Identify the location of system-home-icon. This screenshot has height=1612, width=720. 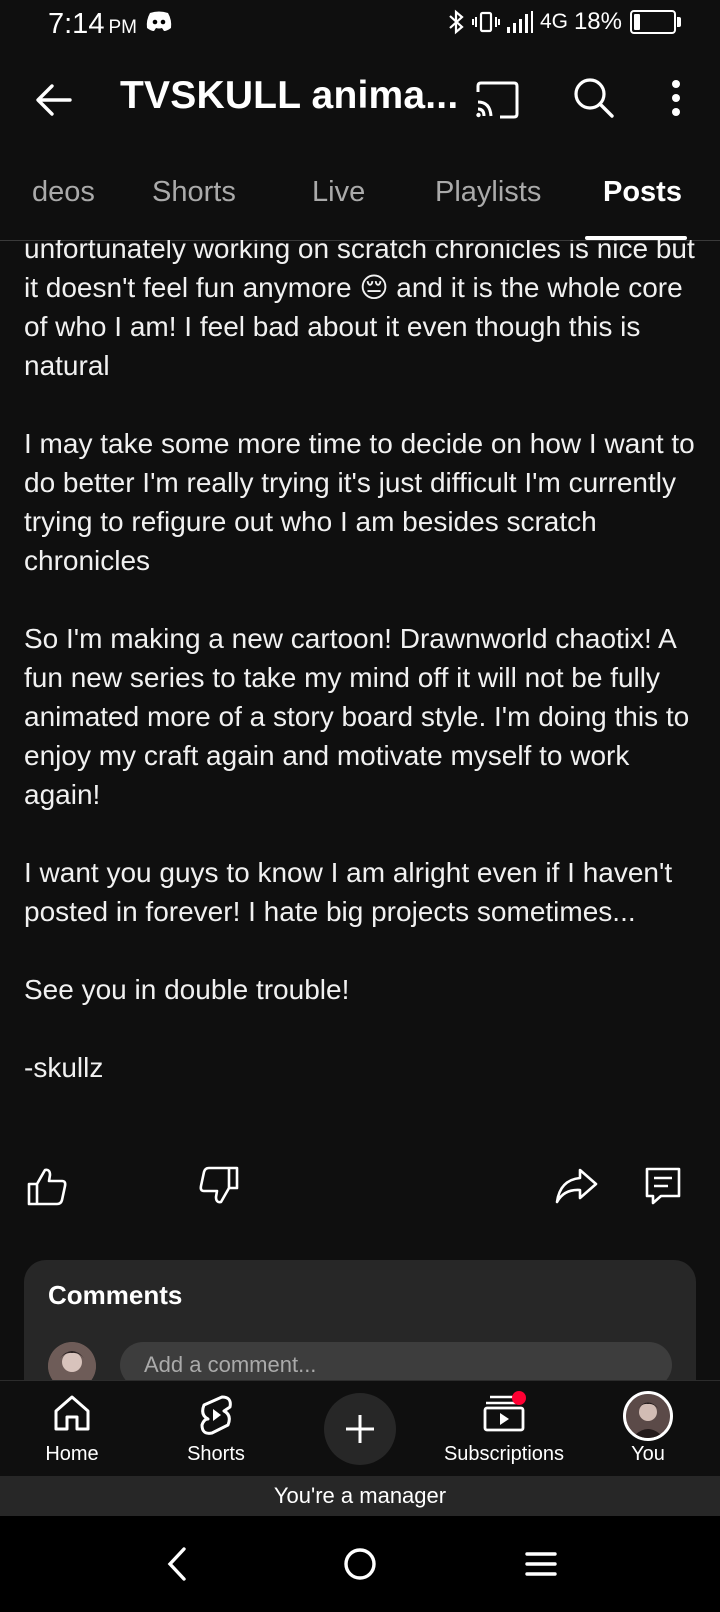
(360, 1564).